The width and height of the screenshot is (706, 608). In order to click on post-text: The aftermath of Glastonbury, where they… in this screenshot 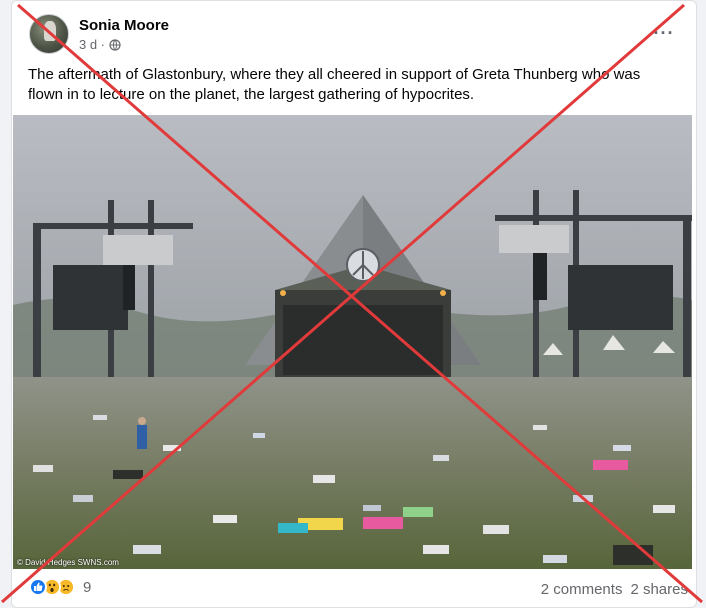, I will do `click(334, 84)`.